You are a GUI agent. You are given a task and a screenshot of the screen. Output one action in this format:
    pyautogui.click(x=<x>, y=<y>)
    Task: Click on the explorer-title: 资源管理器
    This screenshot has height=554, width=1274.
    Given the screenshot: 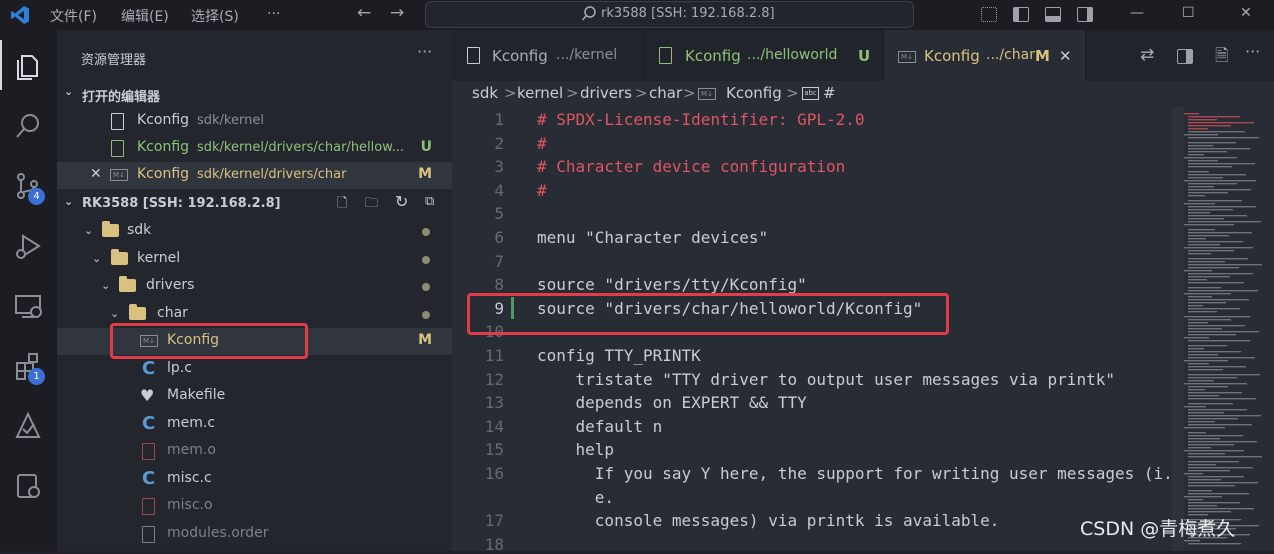 What is the action you would take?
    pyautogui.click(x=114, y=60)
    